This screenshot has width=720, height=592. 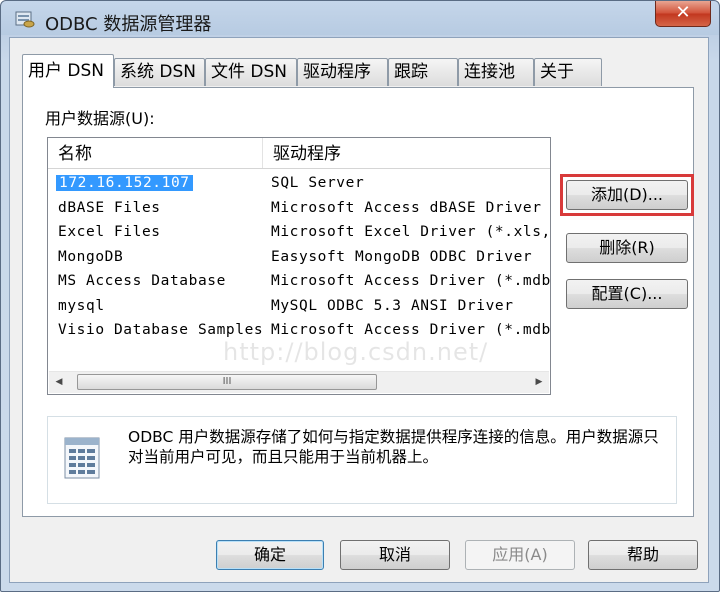 I want to click on horizontal-scrollbar: ◀ III ▶, so click(x=299, y=382).